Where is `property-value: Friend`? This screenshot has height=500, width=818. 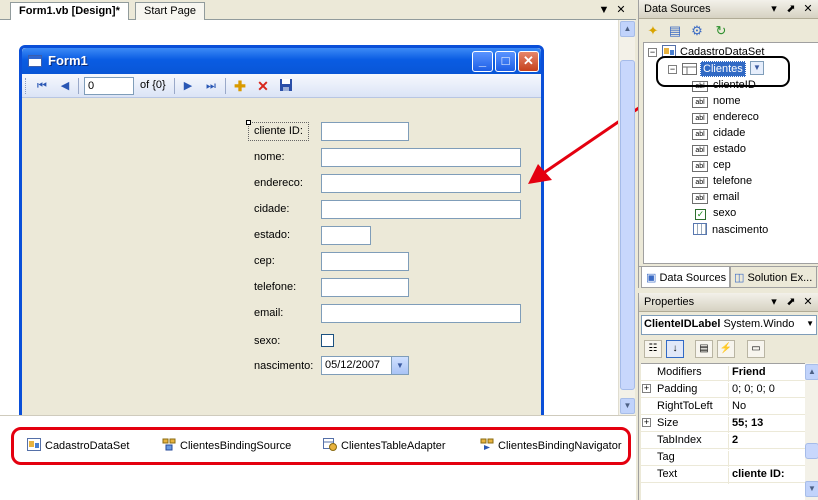 property-value: Friend is located at coordinates (766, 374).